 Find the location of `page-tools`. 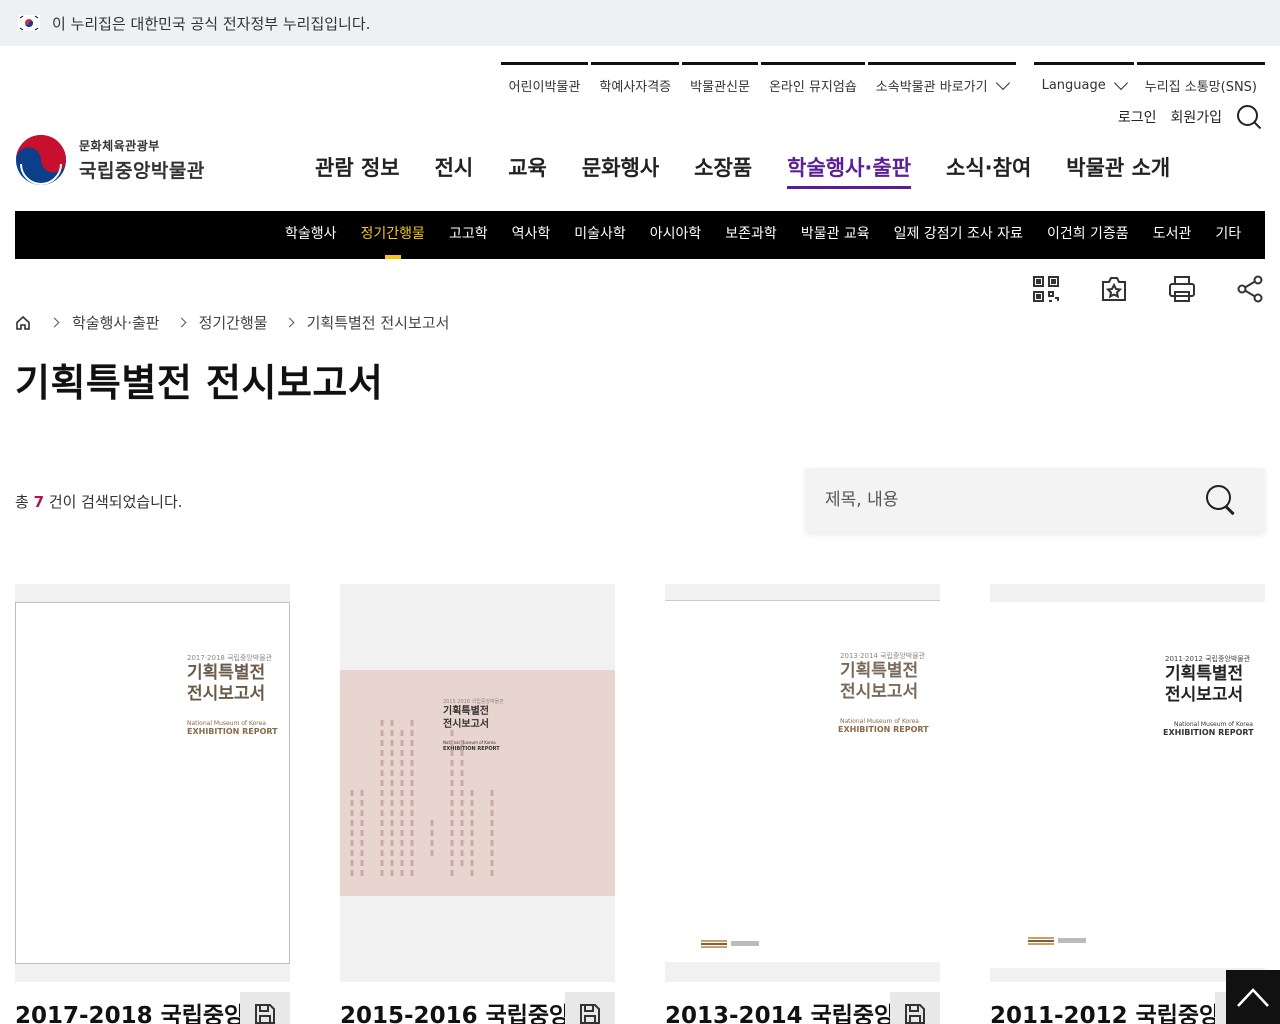

page-tools is located at coordinates (1148, 289).